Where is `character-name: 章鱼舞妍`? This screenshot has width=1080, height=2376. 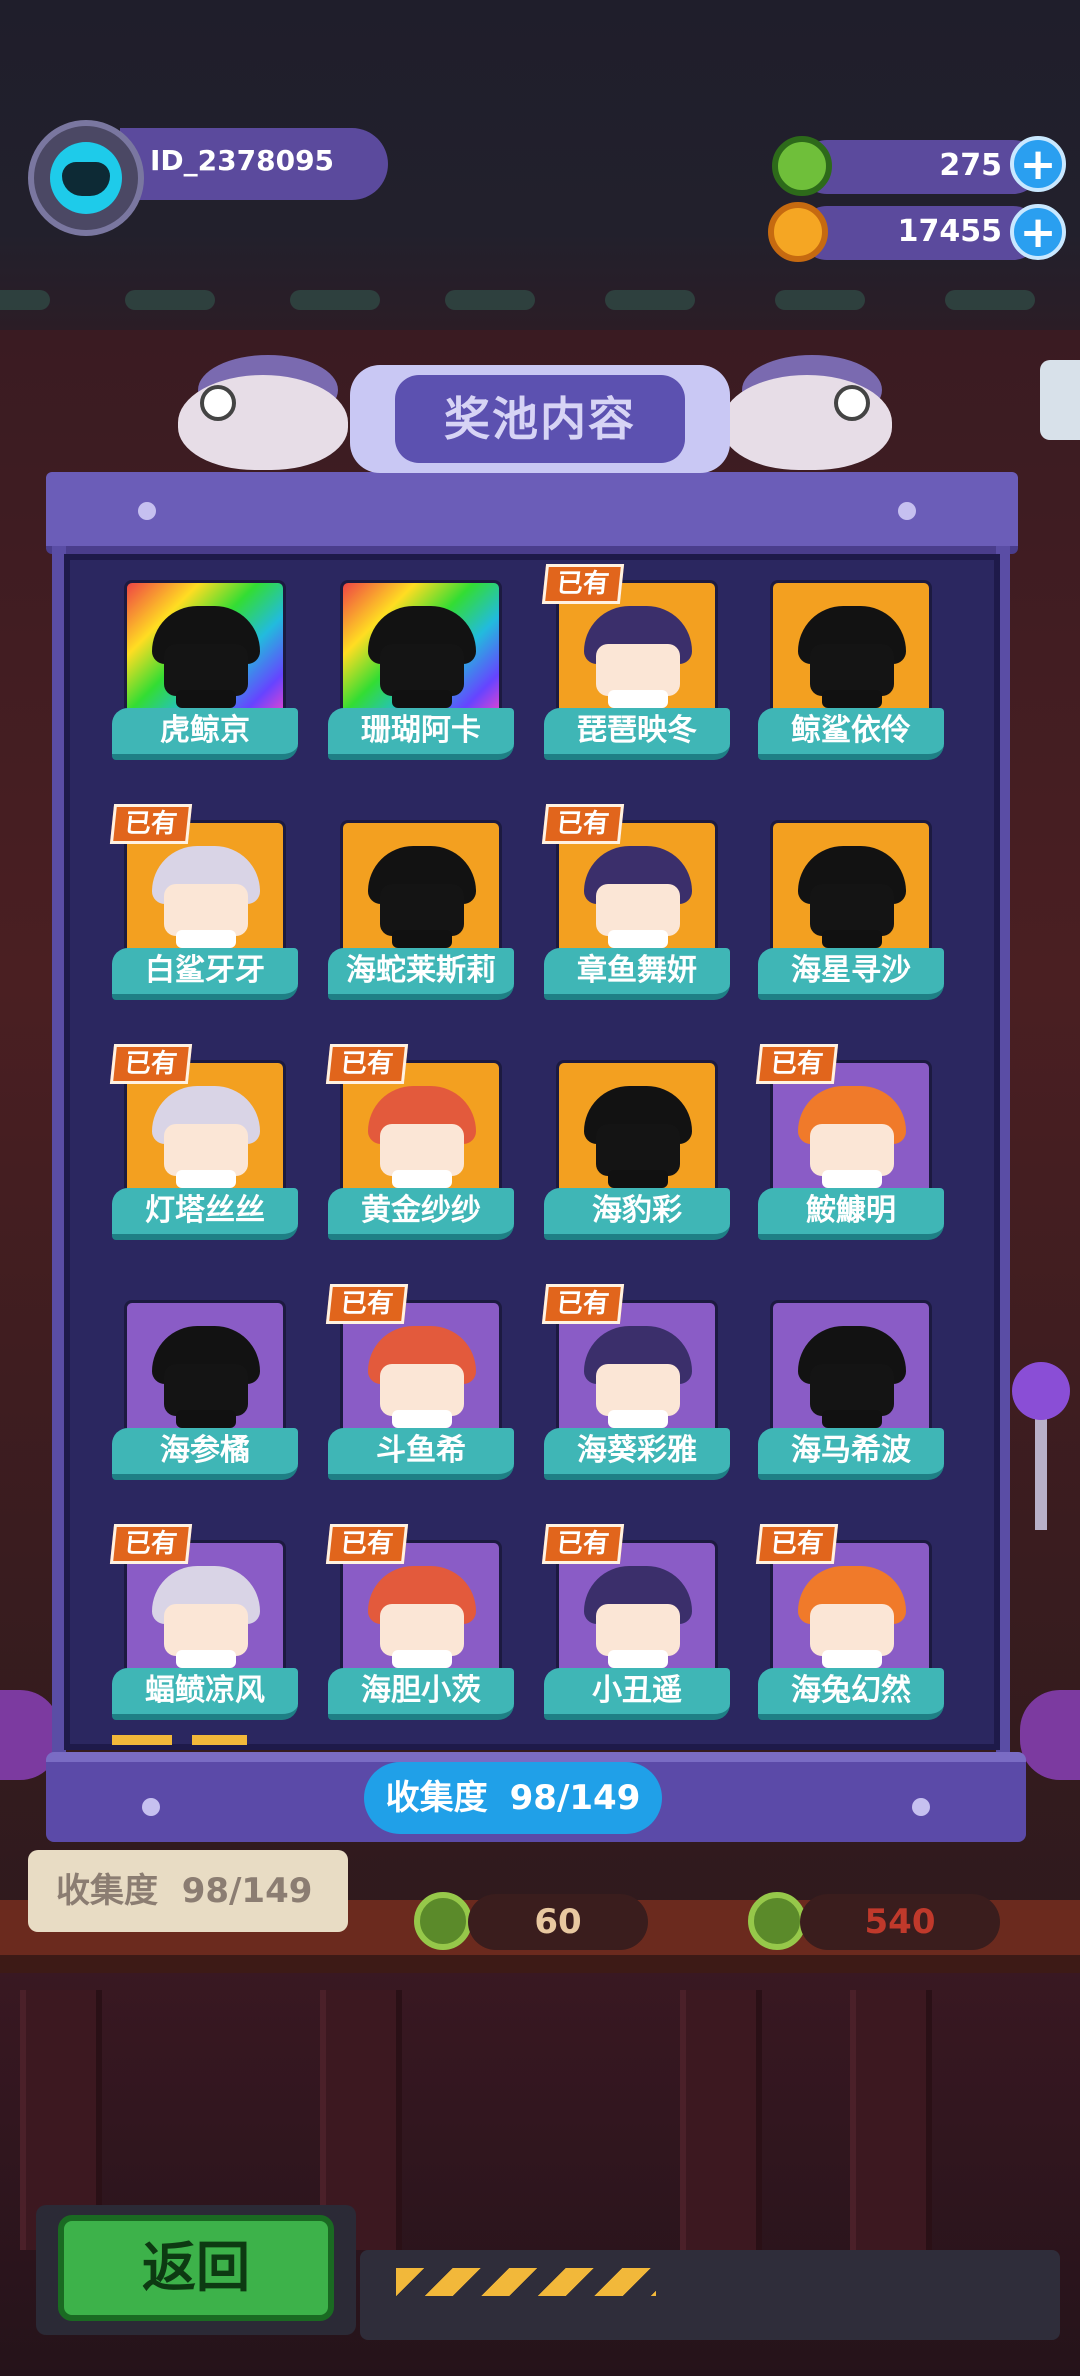 character-name: 章鱼舞妍 is located at coordinates (637, 974).